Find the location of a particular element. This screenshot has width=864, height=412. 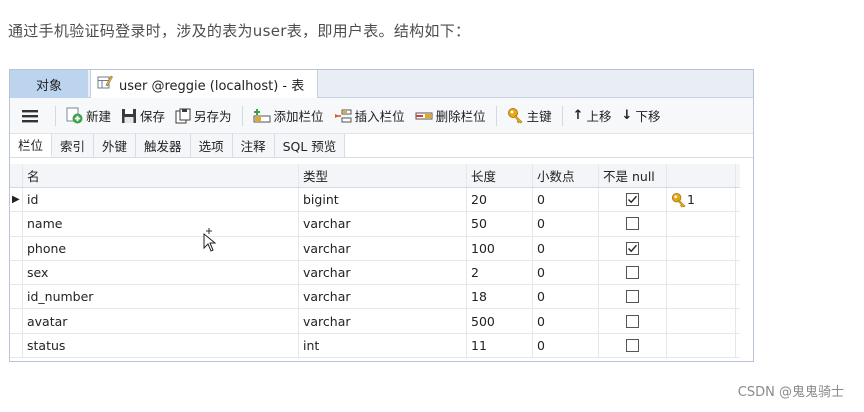

table-row: name varchar 50 0 is located at coordinates (375, 224).